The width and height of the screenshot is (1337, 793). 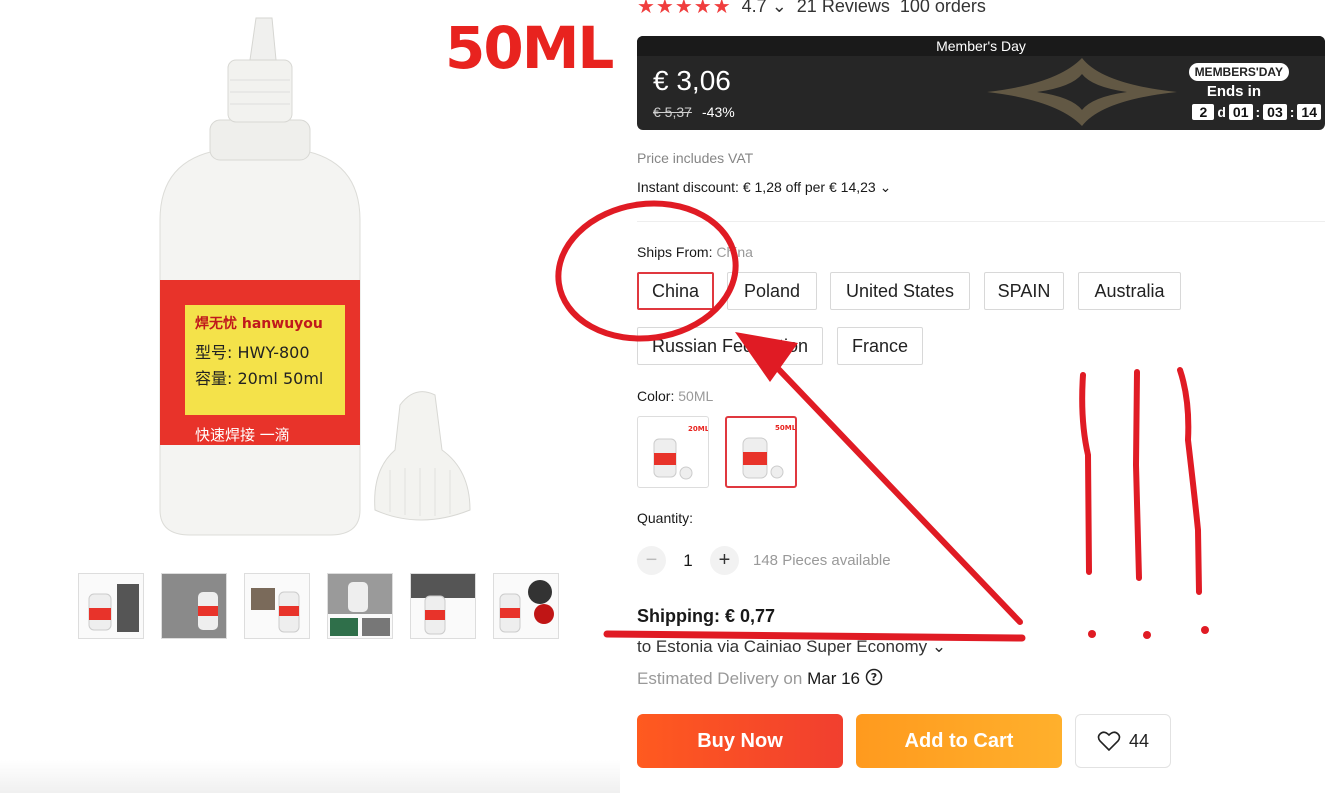 What do you see at coordinates (706, 616) in the screenshot?
I see `shipping-cost: Shipping: € 0,77` at bounding box center [706, 616].